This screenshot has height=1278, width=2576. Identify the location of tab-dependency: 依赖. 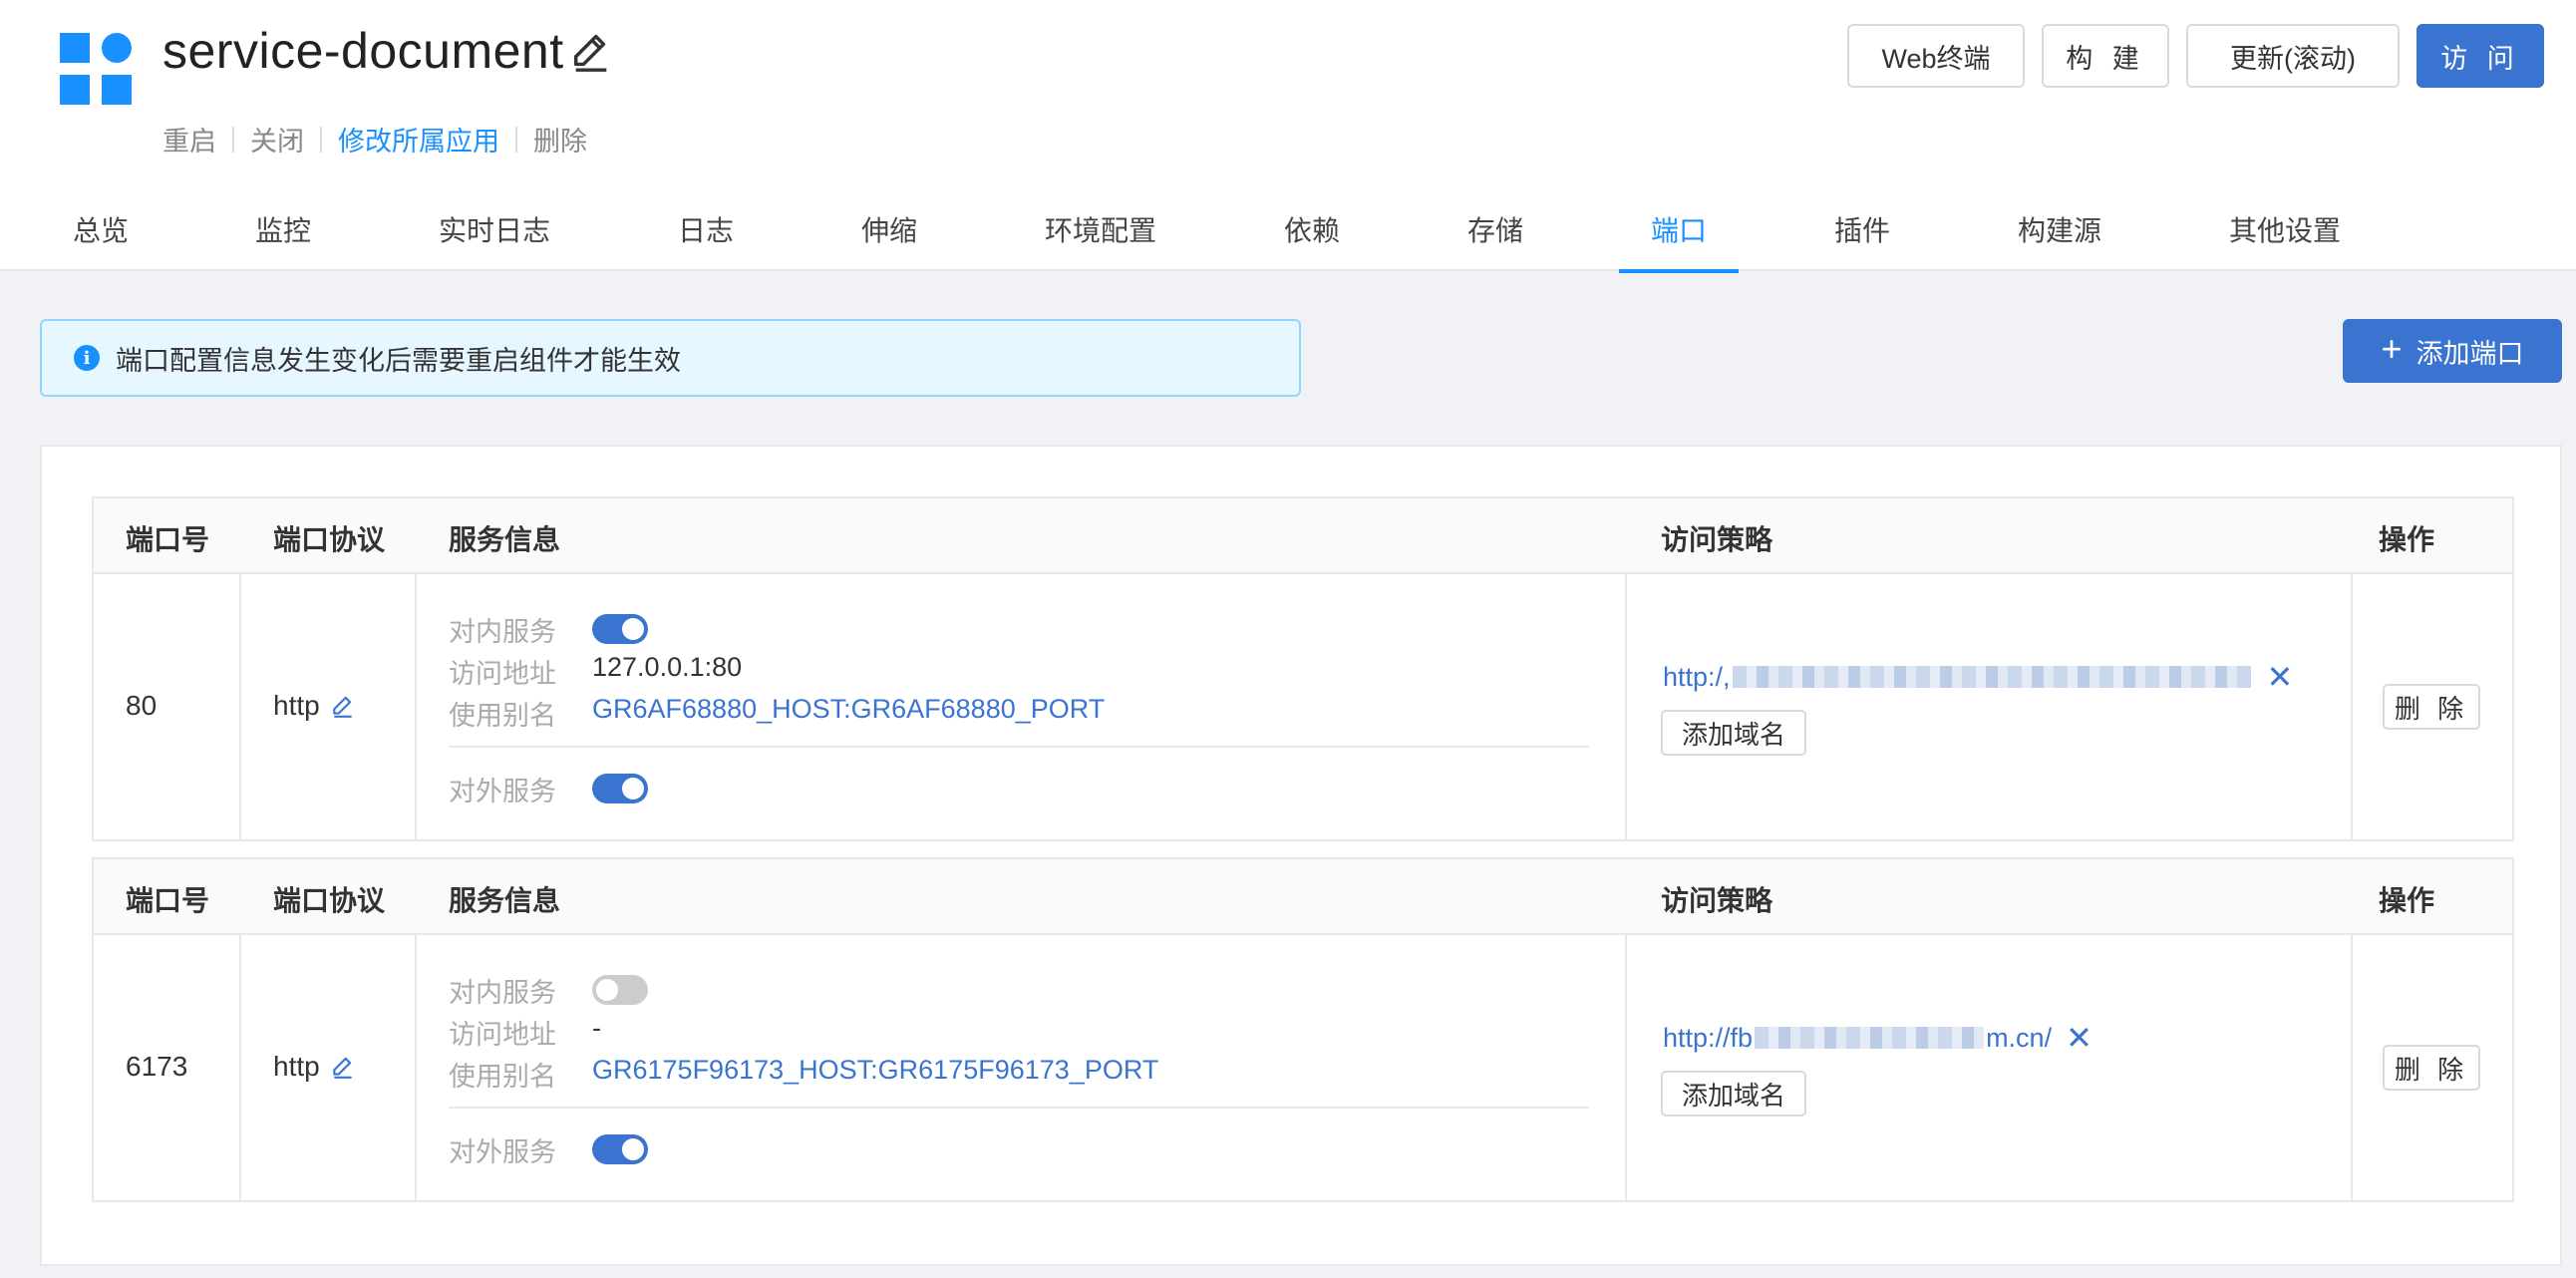
(1312, 233).